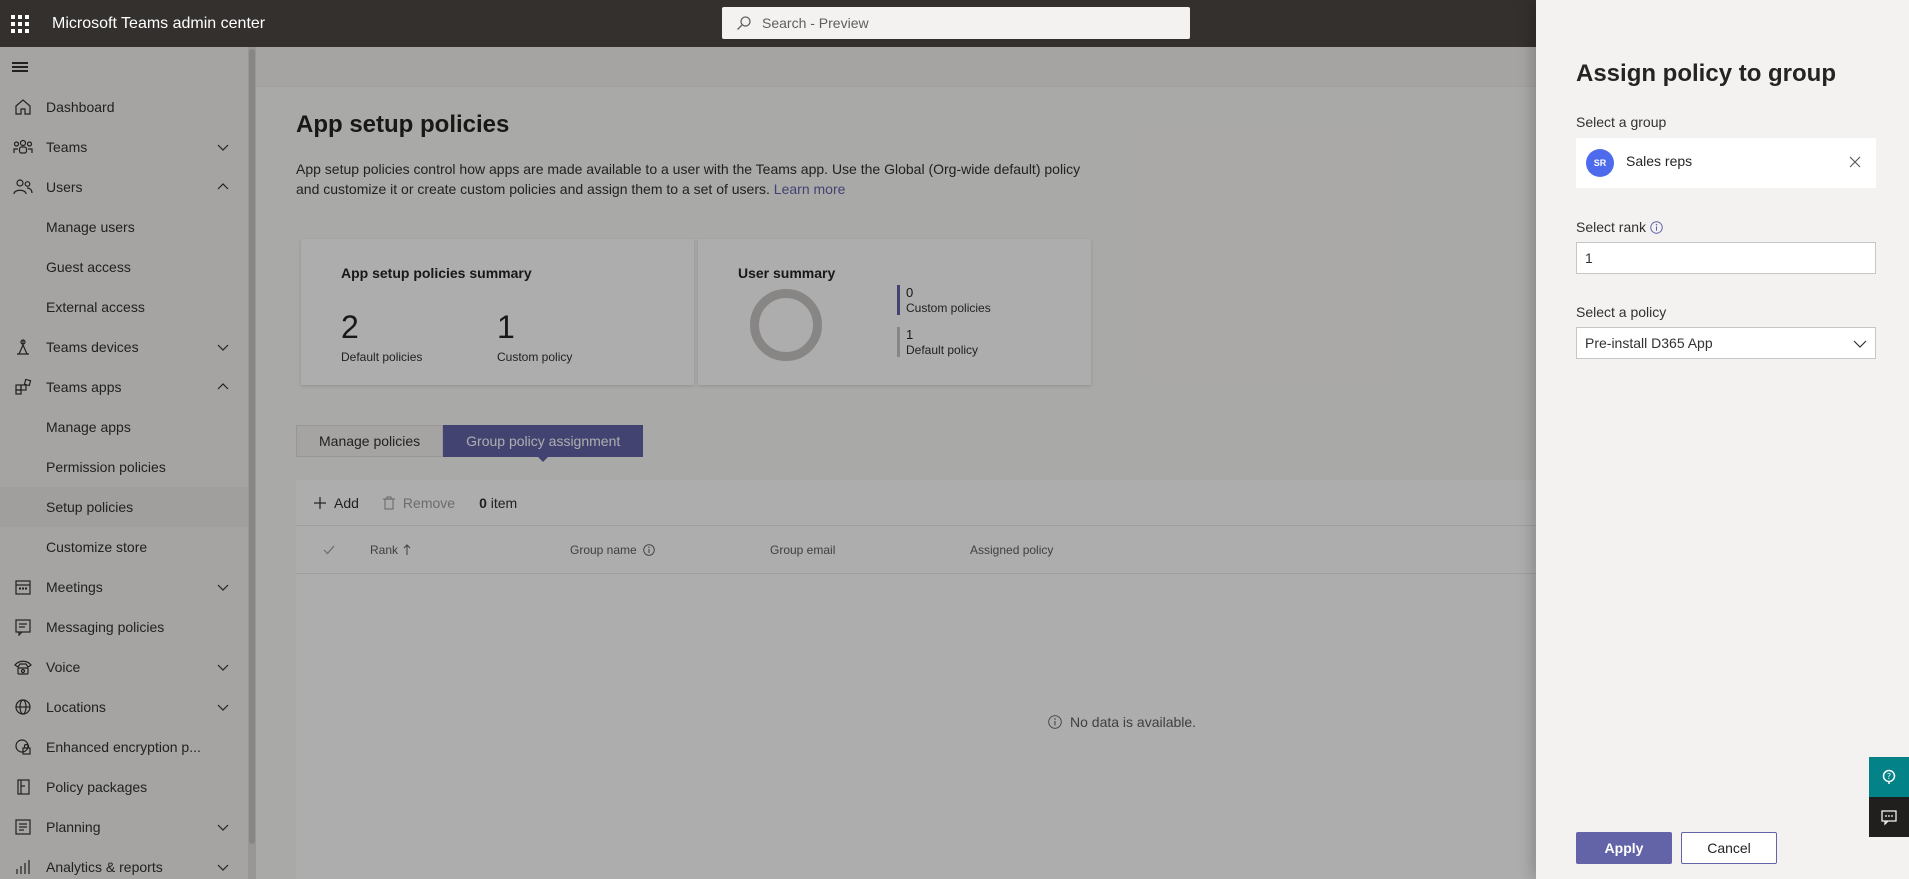 The width and height of the screenshot is (1909, 879). Describe the element at coordinates (1860, 344) in the screenshot. I see `chevron-down-icon` at that location.